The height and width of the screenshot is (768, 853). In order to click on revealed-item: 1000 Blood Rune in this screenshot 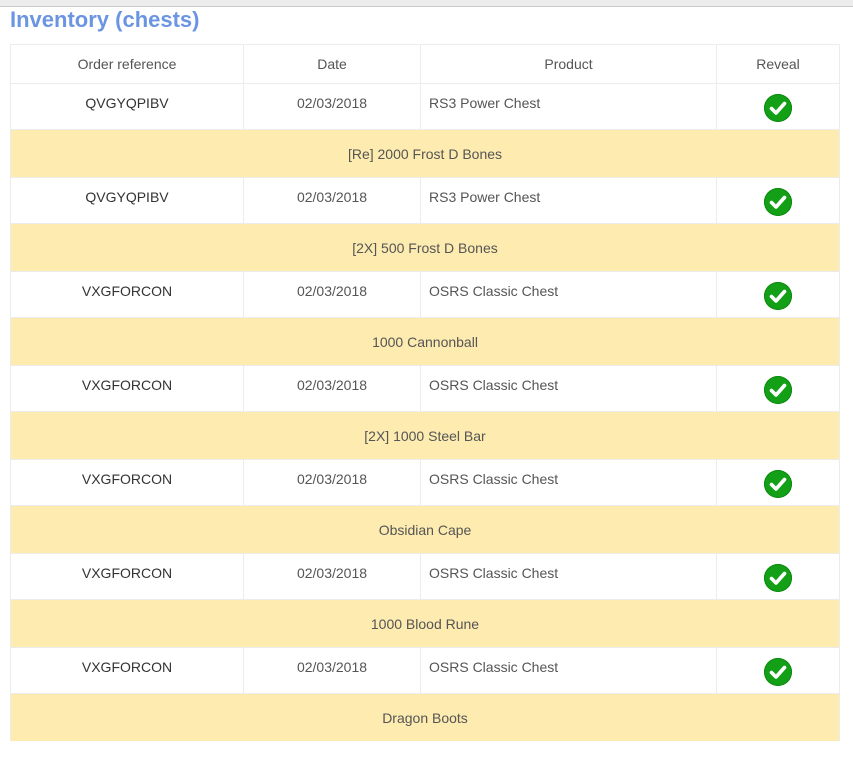, I will do `click(425, 623)`.